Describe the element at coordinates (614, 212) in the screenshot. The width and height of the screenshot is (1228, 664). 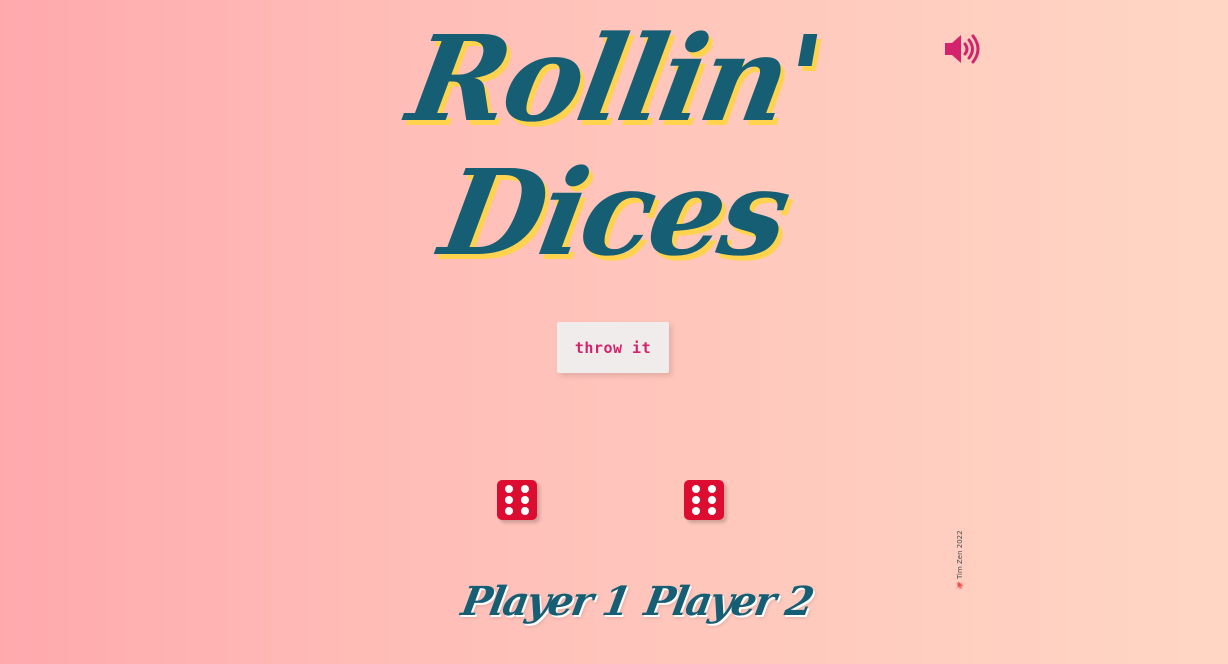
I see `title-line-2: Dices` at that location.